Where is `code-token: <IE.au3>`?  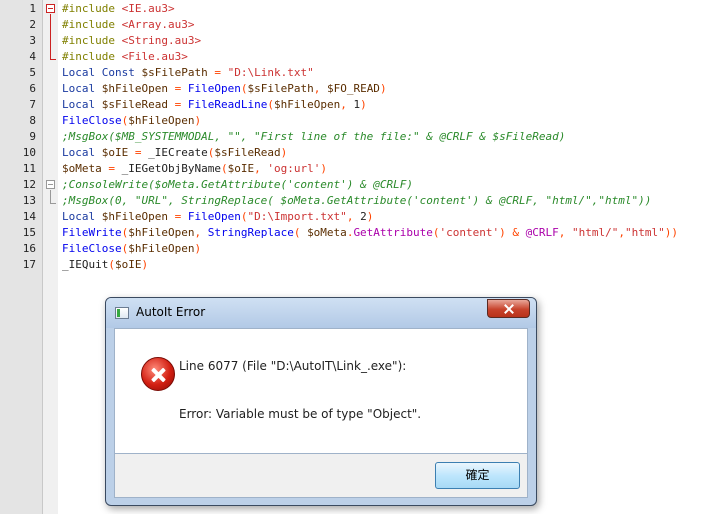
code-token: <IE.au3> is located at coordinates (148, 8).